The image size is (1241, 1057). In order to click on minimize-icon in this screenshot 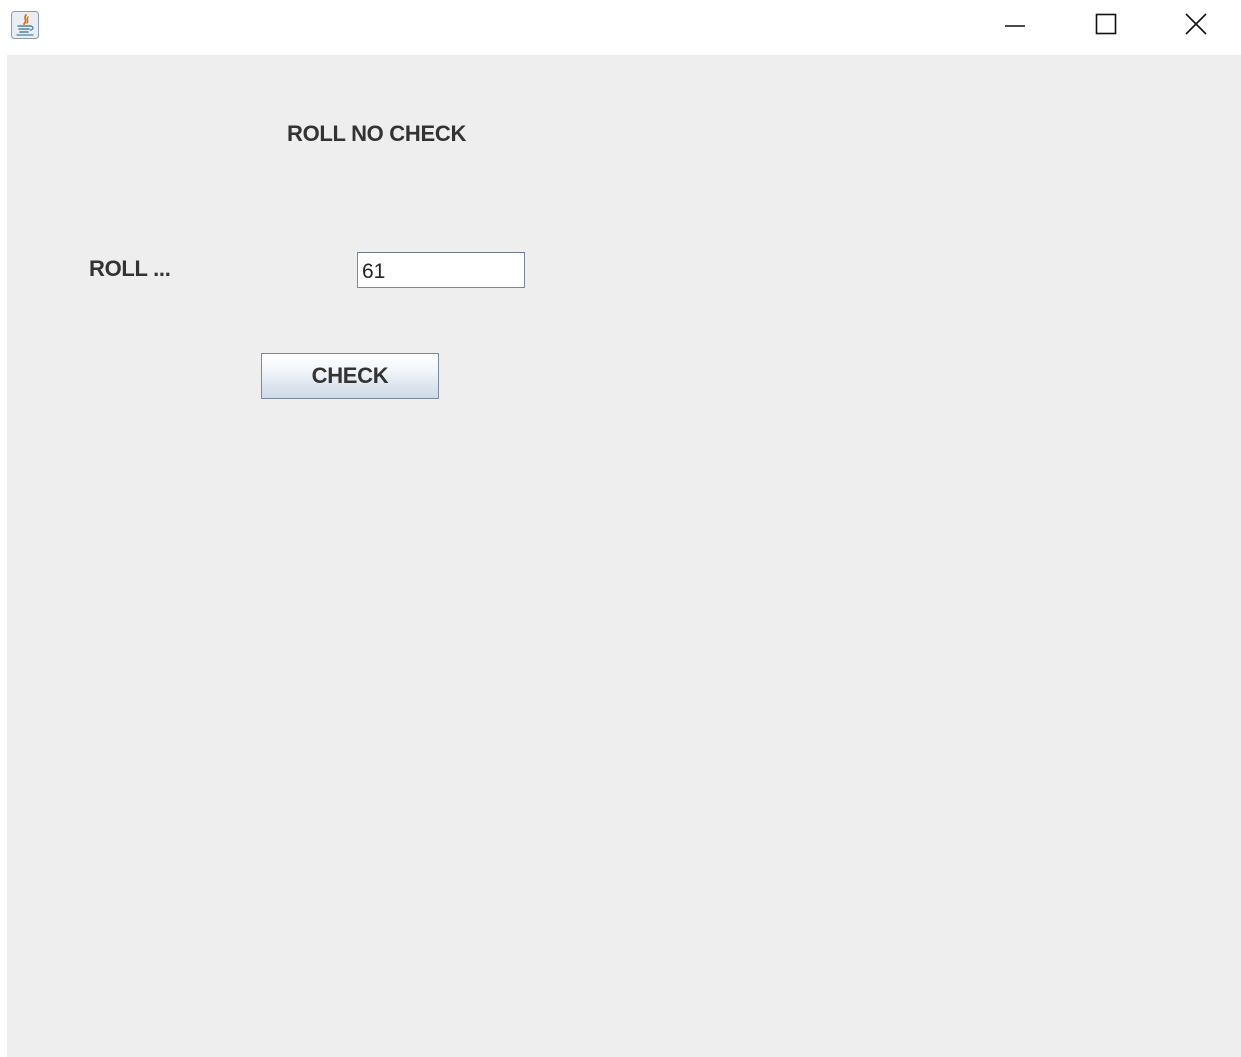, I will do `click(1015, 26)`.